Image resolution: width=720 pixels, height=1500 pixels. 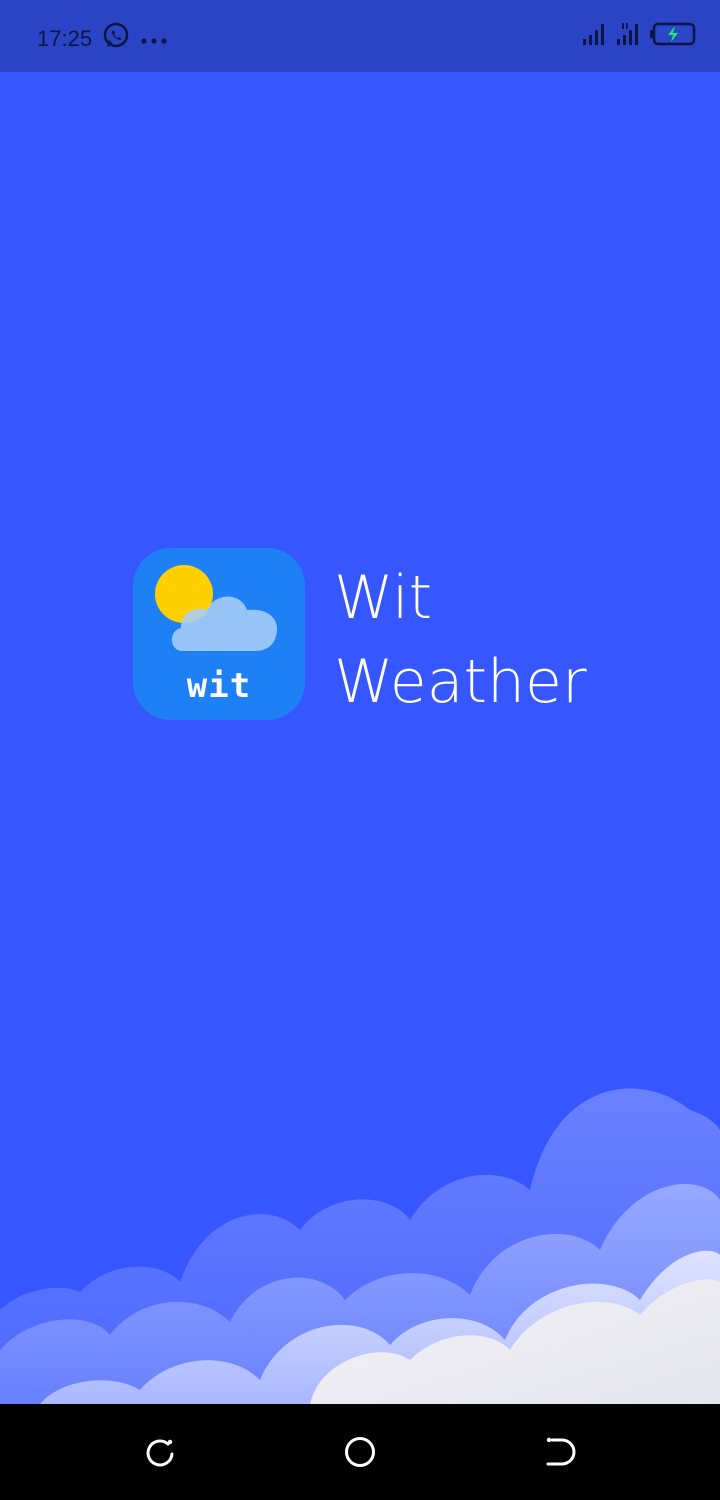 What do you see at coordinates (629, 36) in the screenshot?
I see `signal-hd-icon` at bounding box center [629, 36].